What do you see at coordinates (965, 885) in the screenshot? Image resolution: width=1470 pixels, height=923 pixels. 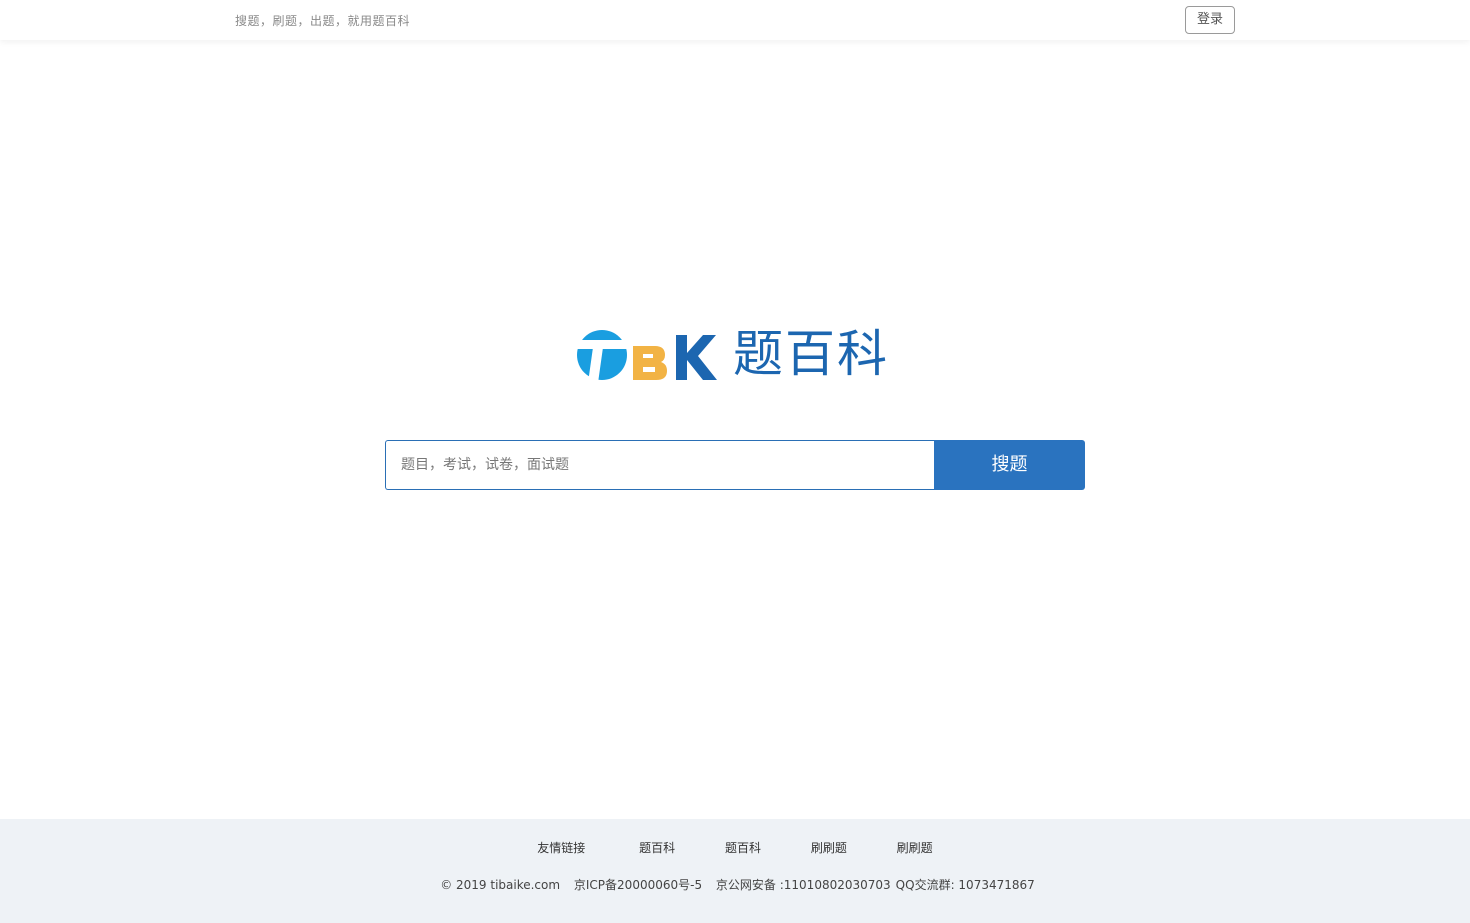 I see `qq-group: QQ交流群: 1073471867` at bounding box center [965, 885].